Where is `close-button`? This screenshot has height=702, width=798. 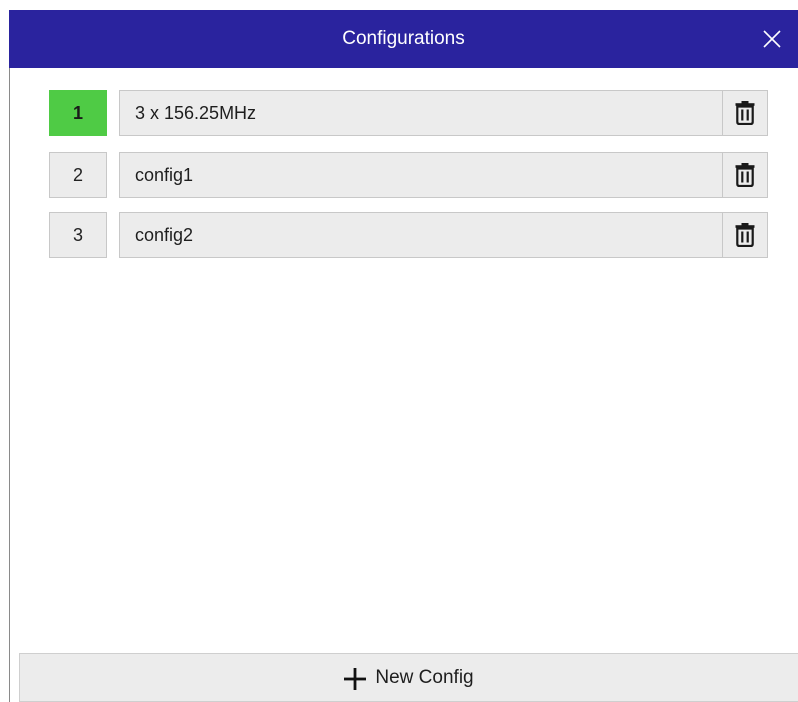 close-button is located at coordinates (772, 39).